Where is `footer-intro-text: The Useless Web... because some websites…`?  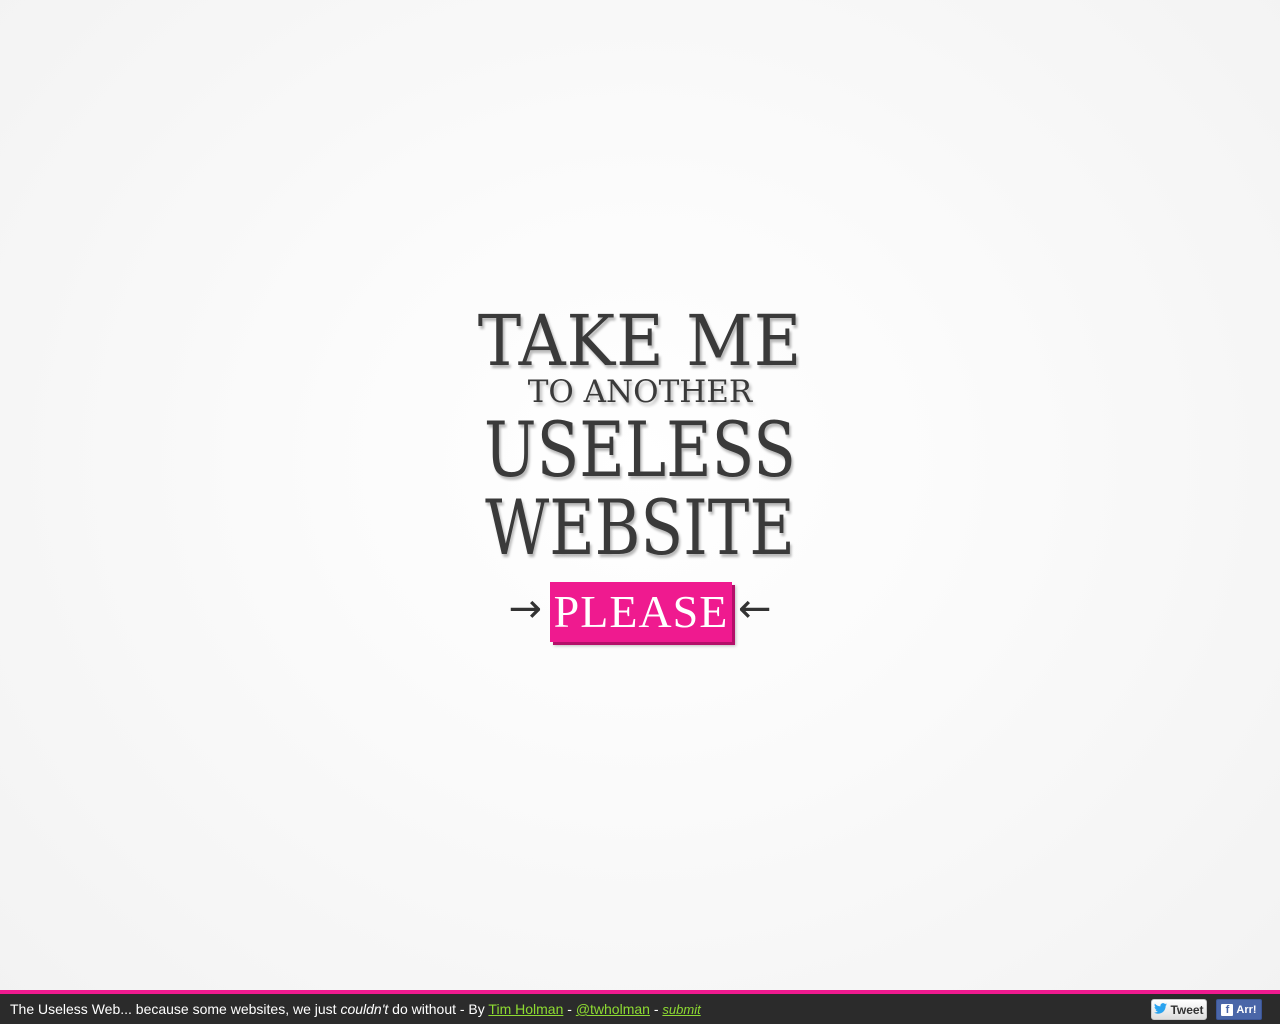 footer-intro-text: The Useless Web... because some websites… is located at coordinates (175, 1009).